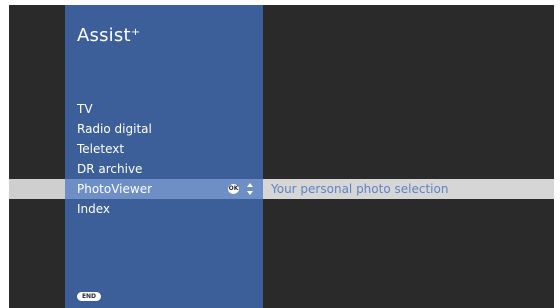 This screenshot has height=308, width=560. What do you see at coordinates (250, 189) in the screenshot?
I see `up-down-arrows-icon` at bounding box center [250, 189].